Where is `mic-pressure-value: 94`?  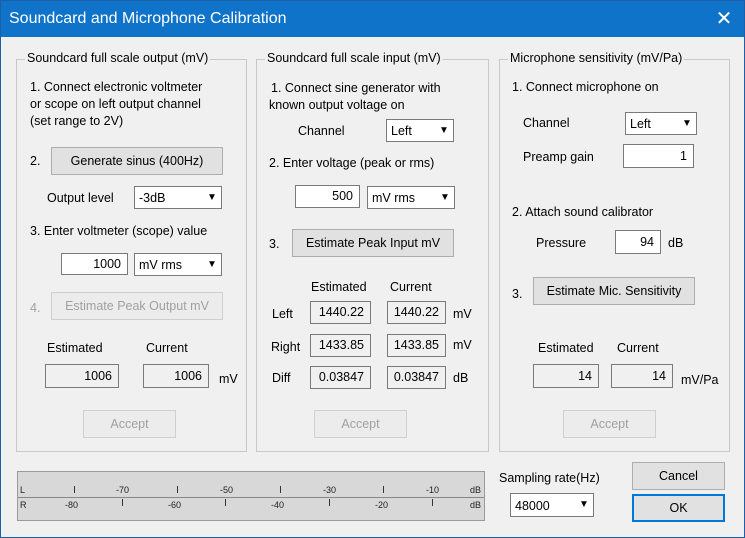
mic-pressure-value: 94 is located at coordinates (647, 242).